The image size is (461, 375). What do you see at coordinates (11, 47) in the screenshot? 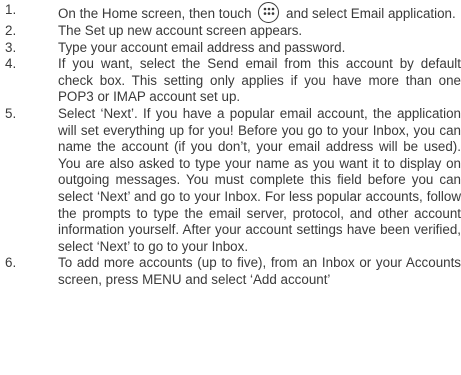
I see `step-number: 3.` at bounding box center [11, 47].